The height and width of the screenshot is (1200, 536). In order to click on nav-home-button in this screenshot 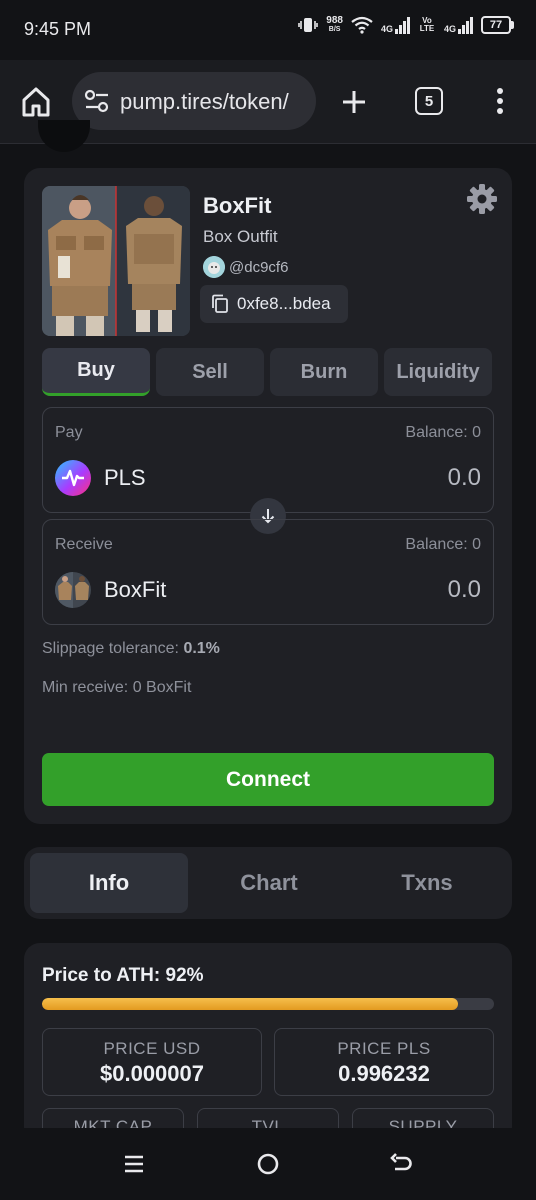, I will do `click(268, 1164)`.